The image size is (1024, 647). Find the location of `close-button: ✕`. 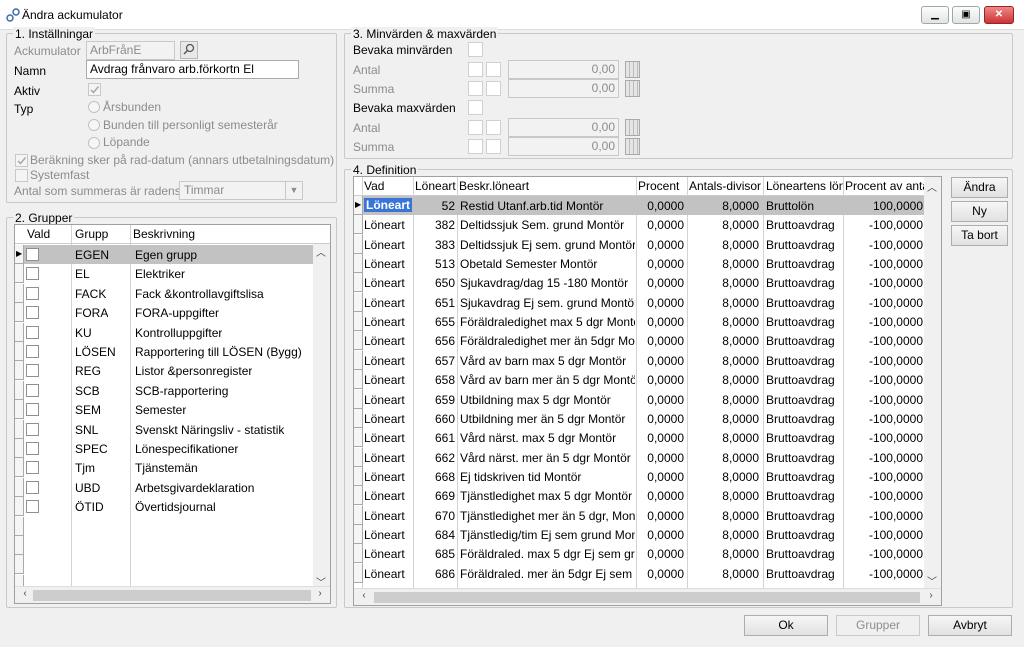

close-button: ✕ is located at coordinates (999, 15).